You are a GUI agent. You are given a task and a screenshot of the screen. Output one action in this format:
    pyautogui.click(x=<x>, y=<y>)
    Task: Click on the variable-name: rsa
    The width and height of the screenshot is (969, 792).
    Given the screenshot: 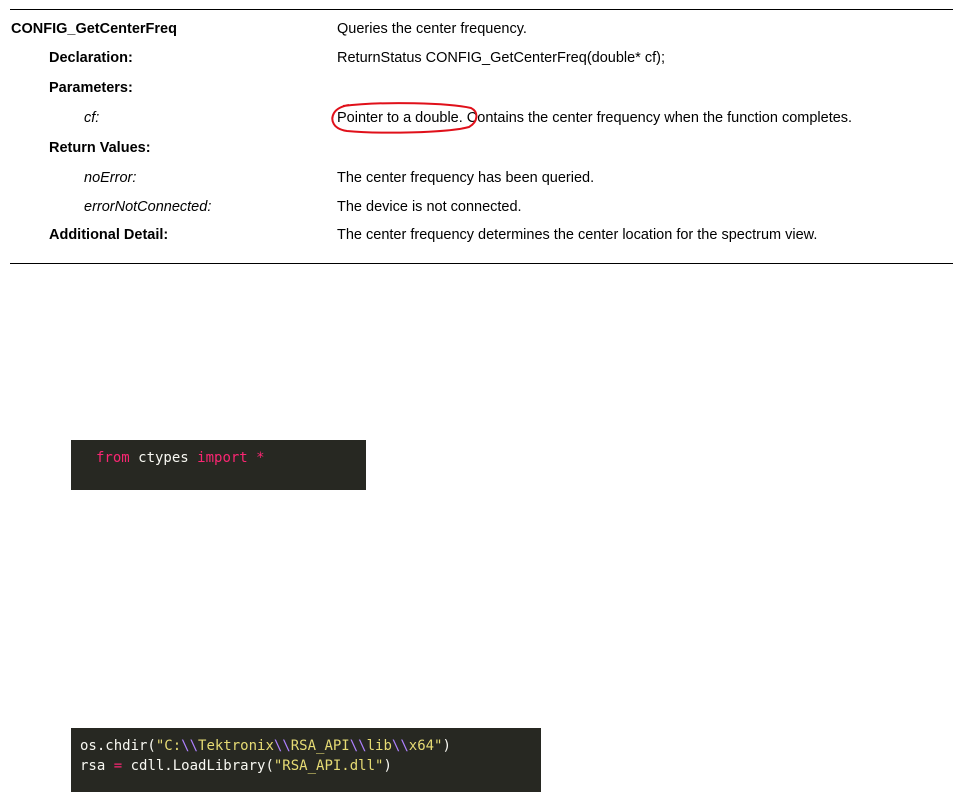 What is the action you would take?
    pyautogui.click(x=97, y=766)
    